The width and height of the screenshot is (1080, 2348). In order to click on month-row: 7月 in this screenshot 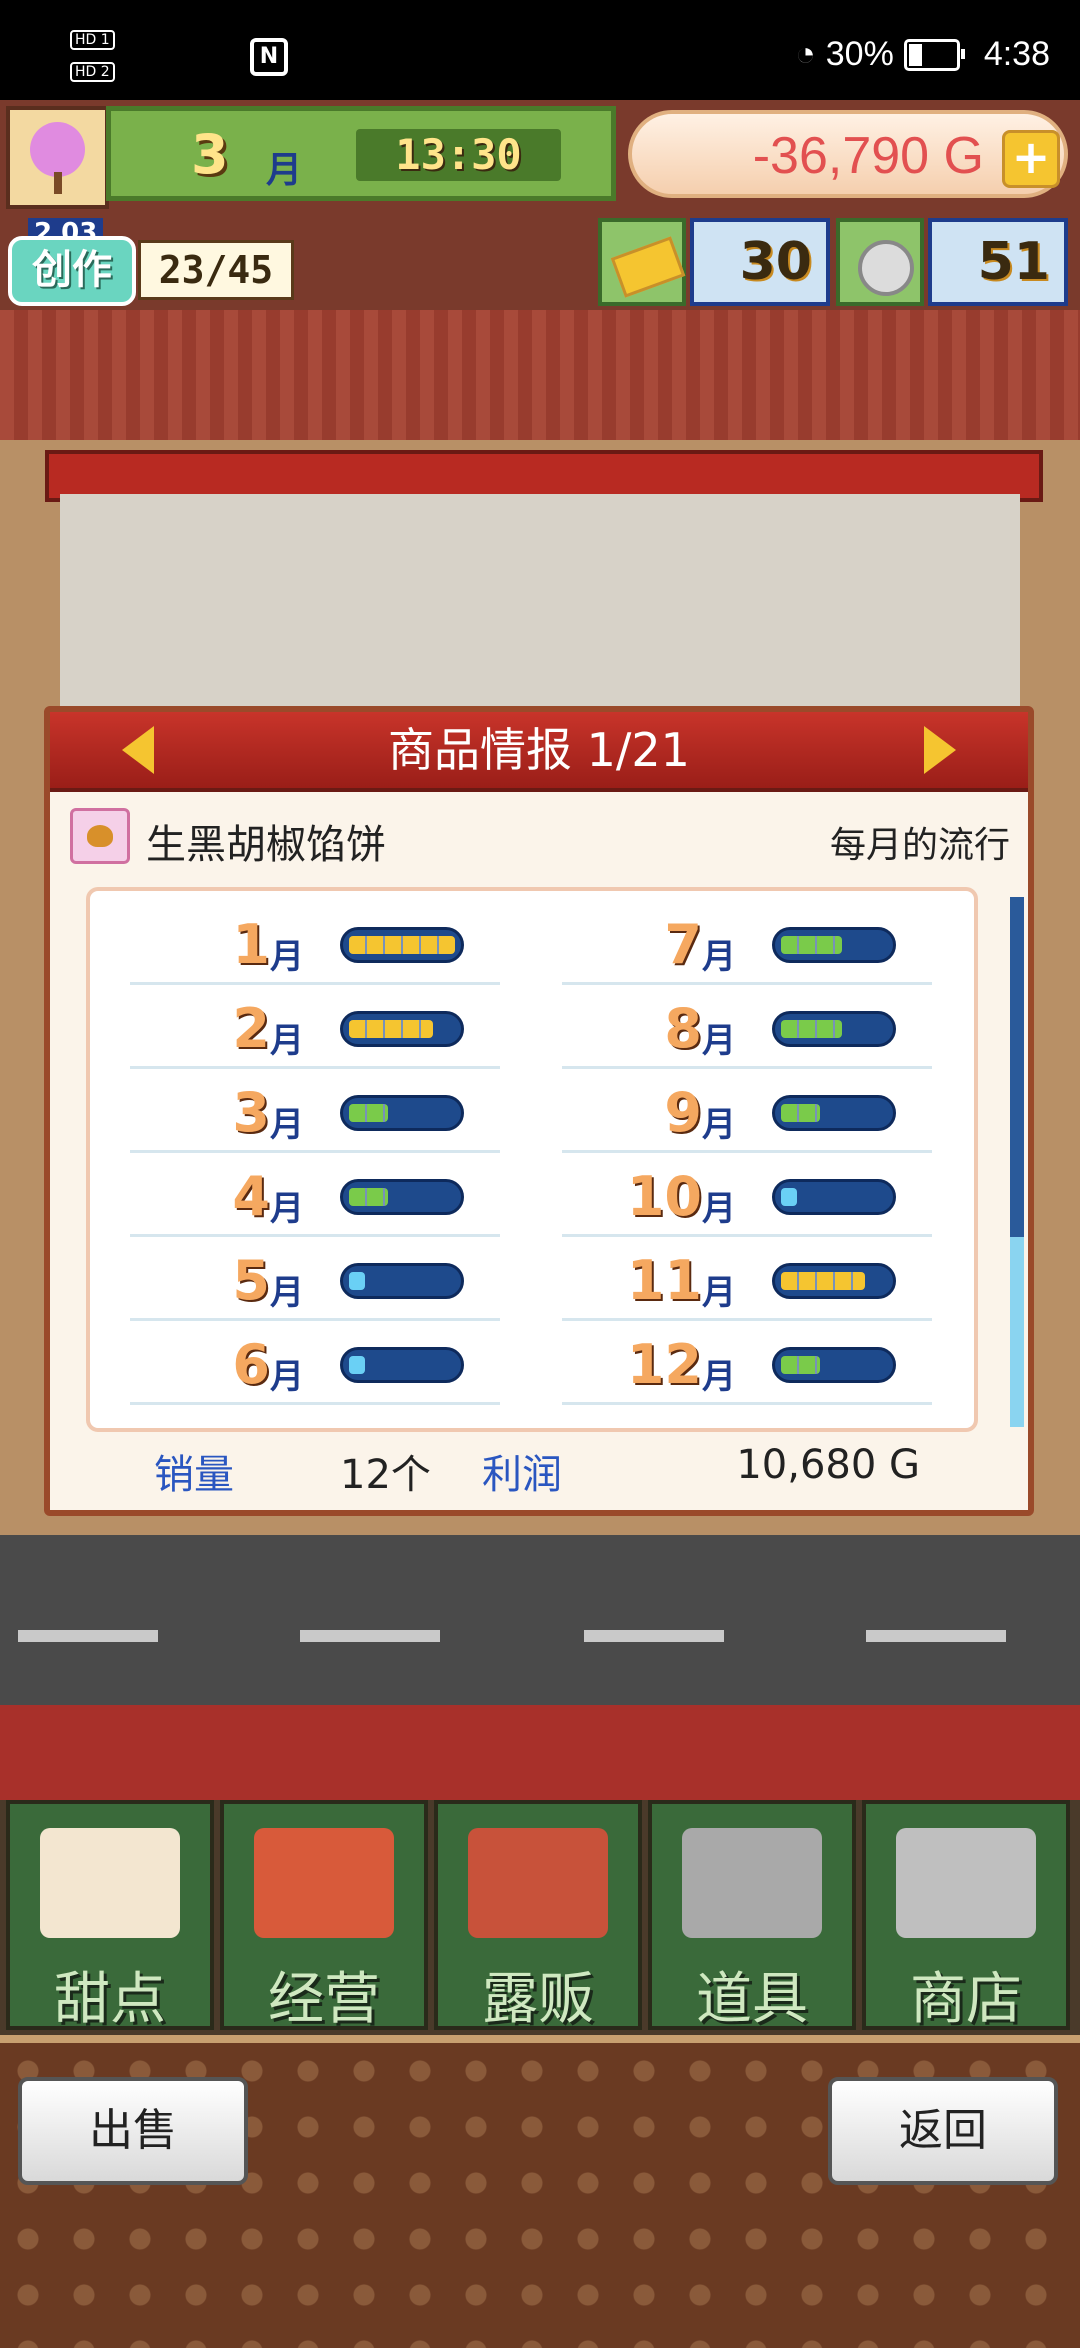, I will do `click(747, 943)`.